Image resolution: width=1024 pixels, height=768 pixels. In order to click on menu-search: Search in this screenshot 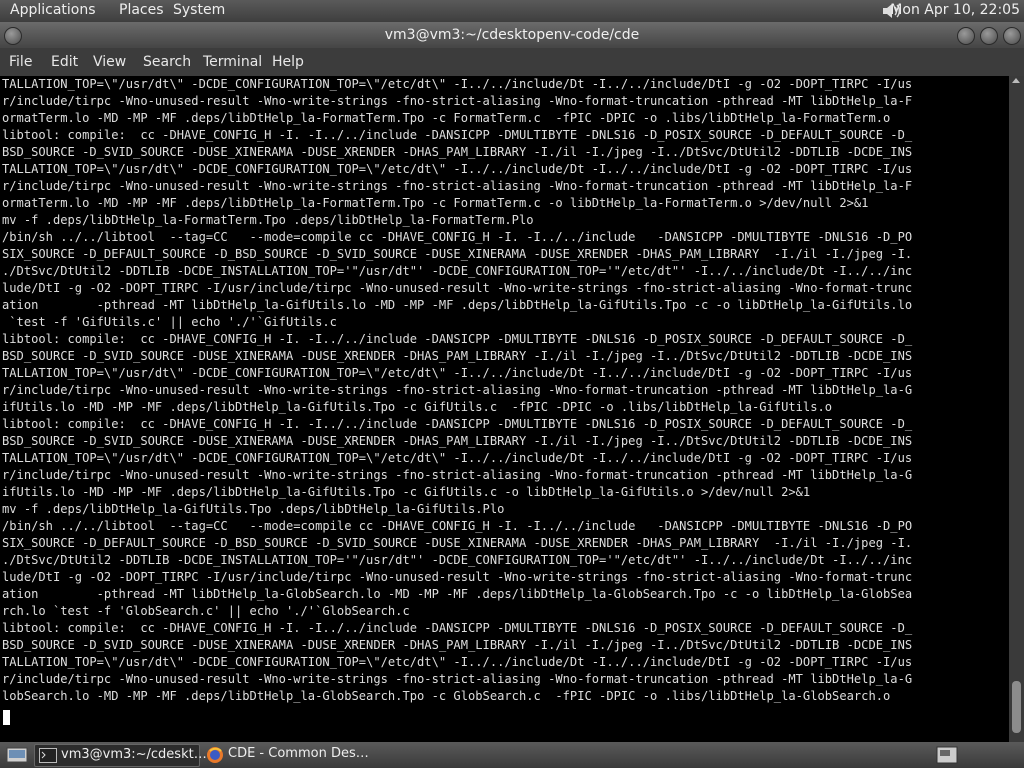, I will do `click(167, 62)`.